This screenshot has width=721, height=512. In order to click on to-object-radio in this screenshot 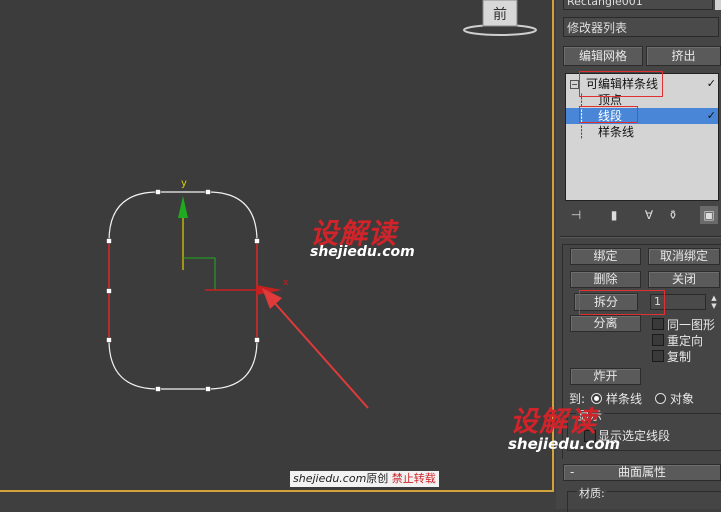, I will do `click(660, 398)`.